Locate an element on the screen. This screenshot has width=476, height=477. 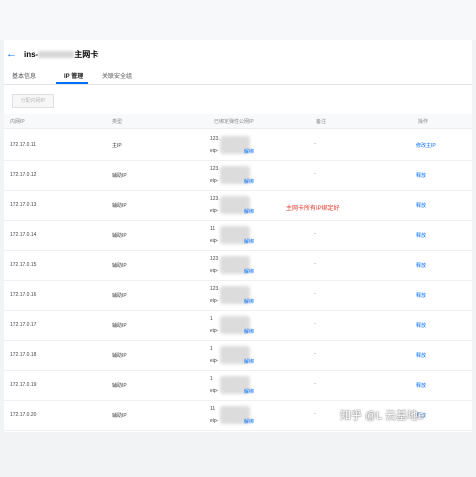
table-row: 172.17.0.13 辅助IP 123. eip- 解绑 释放 is located at coordinates (238, 205).